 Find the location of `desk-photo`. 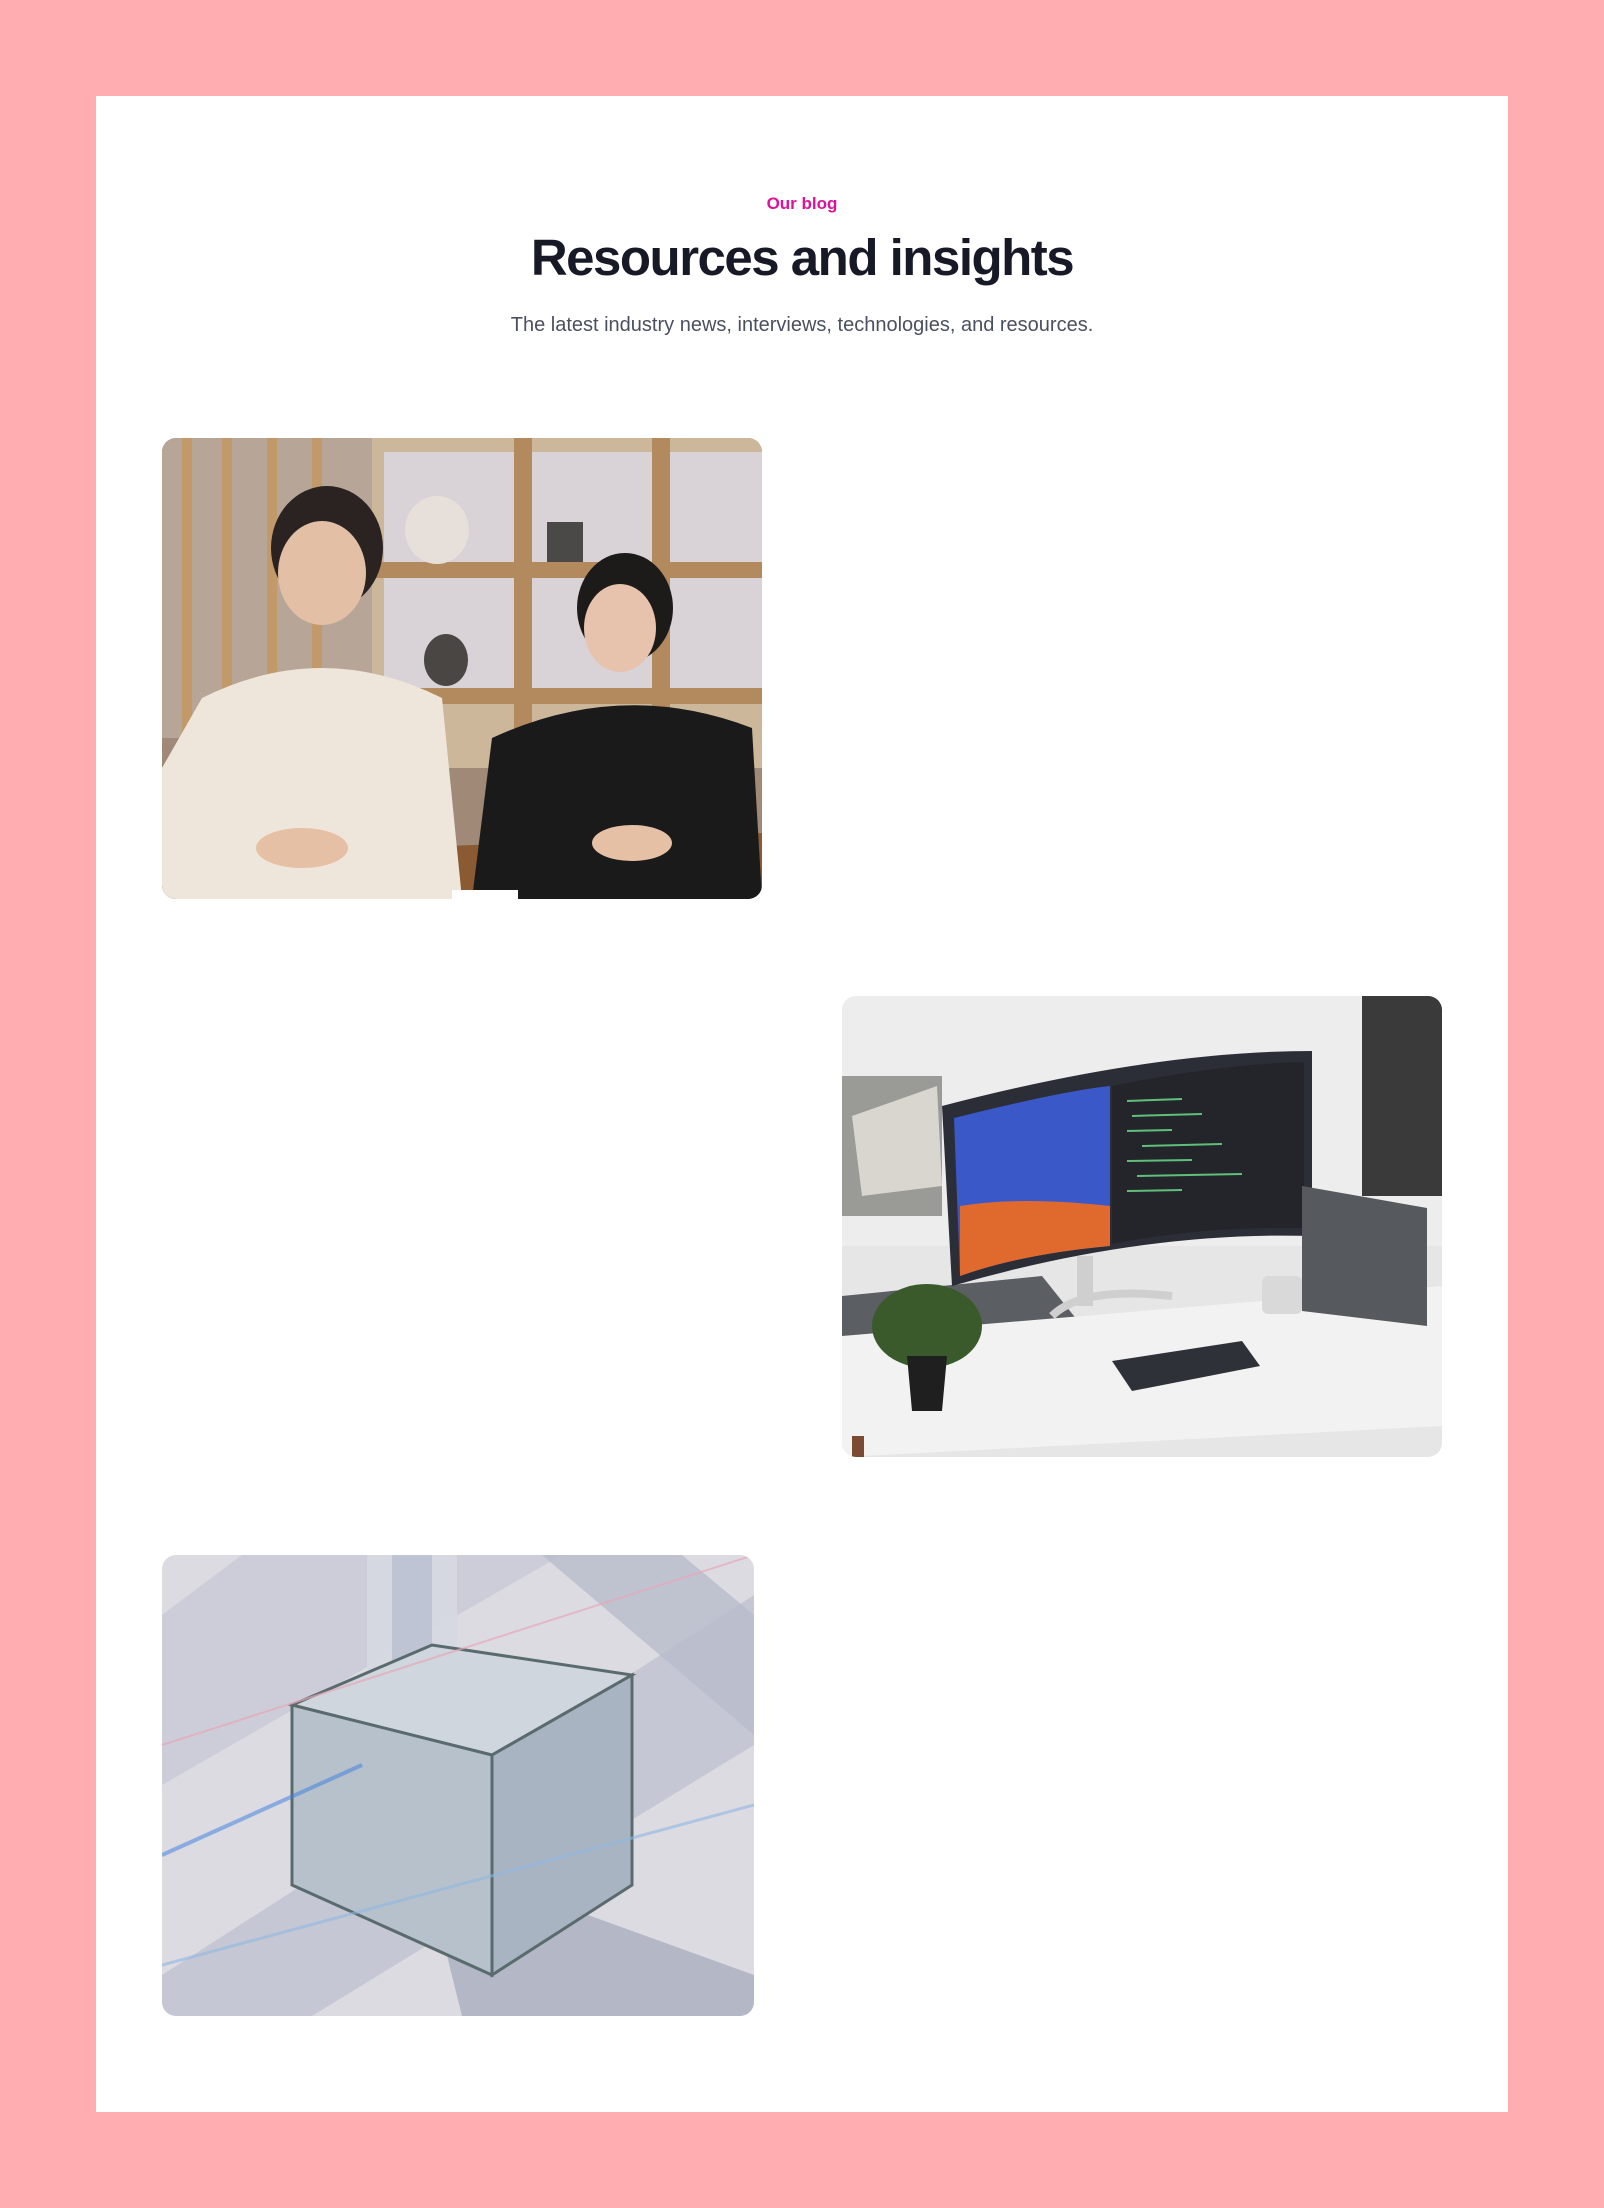

desk-photo is located at coordinates (1142, 1226).